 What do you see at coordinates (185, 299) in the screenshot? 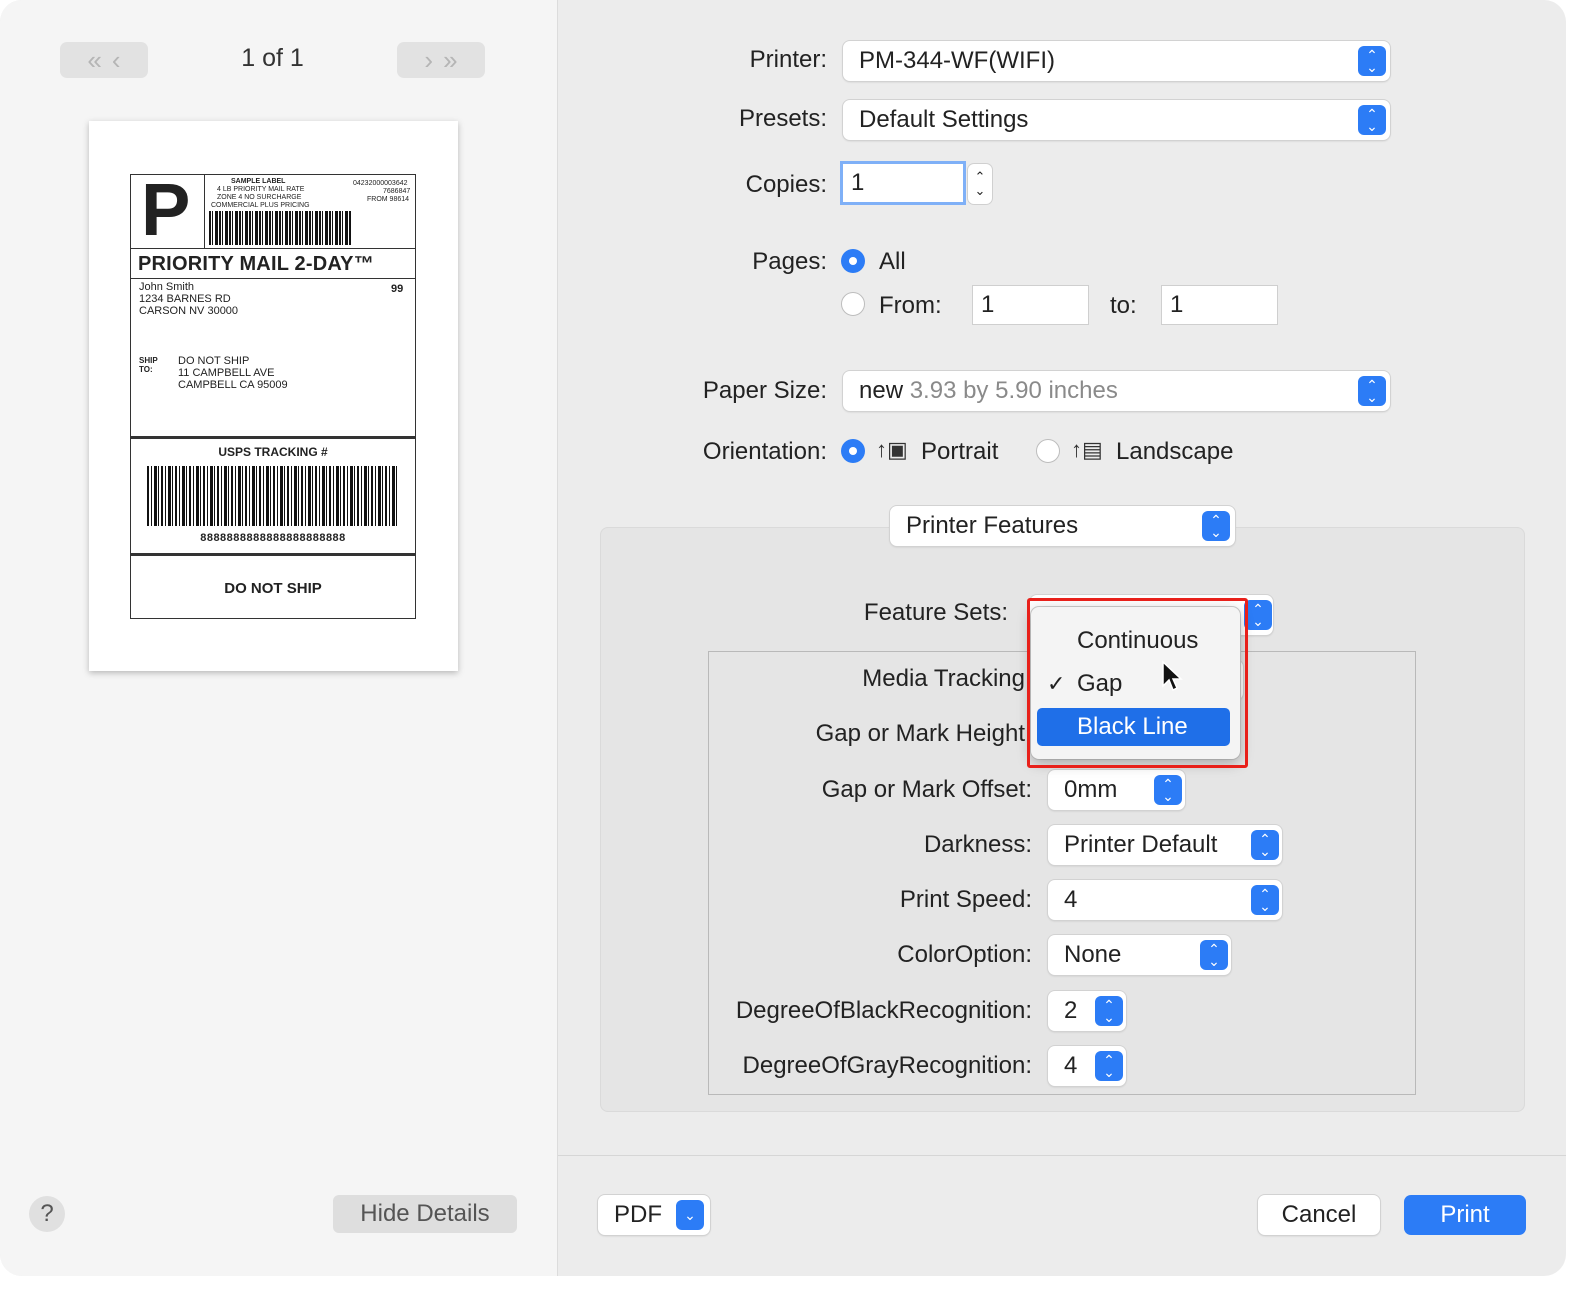
I see `from-line-2: 1234 BARNES RD` at bounding box center [185, 299].